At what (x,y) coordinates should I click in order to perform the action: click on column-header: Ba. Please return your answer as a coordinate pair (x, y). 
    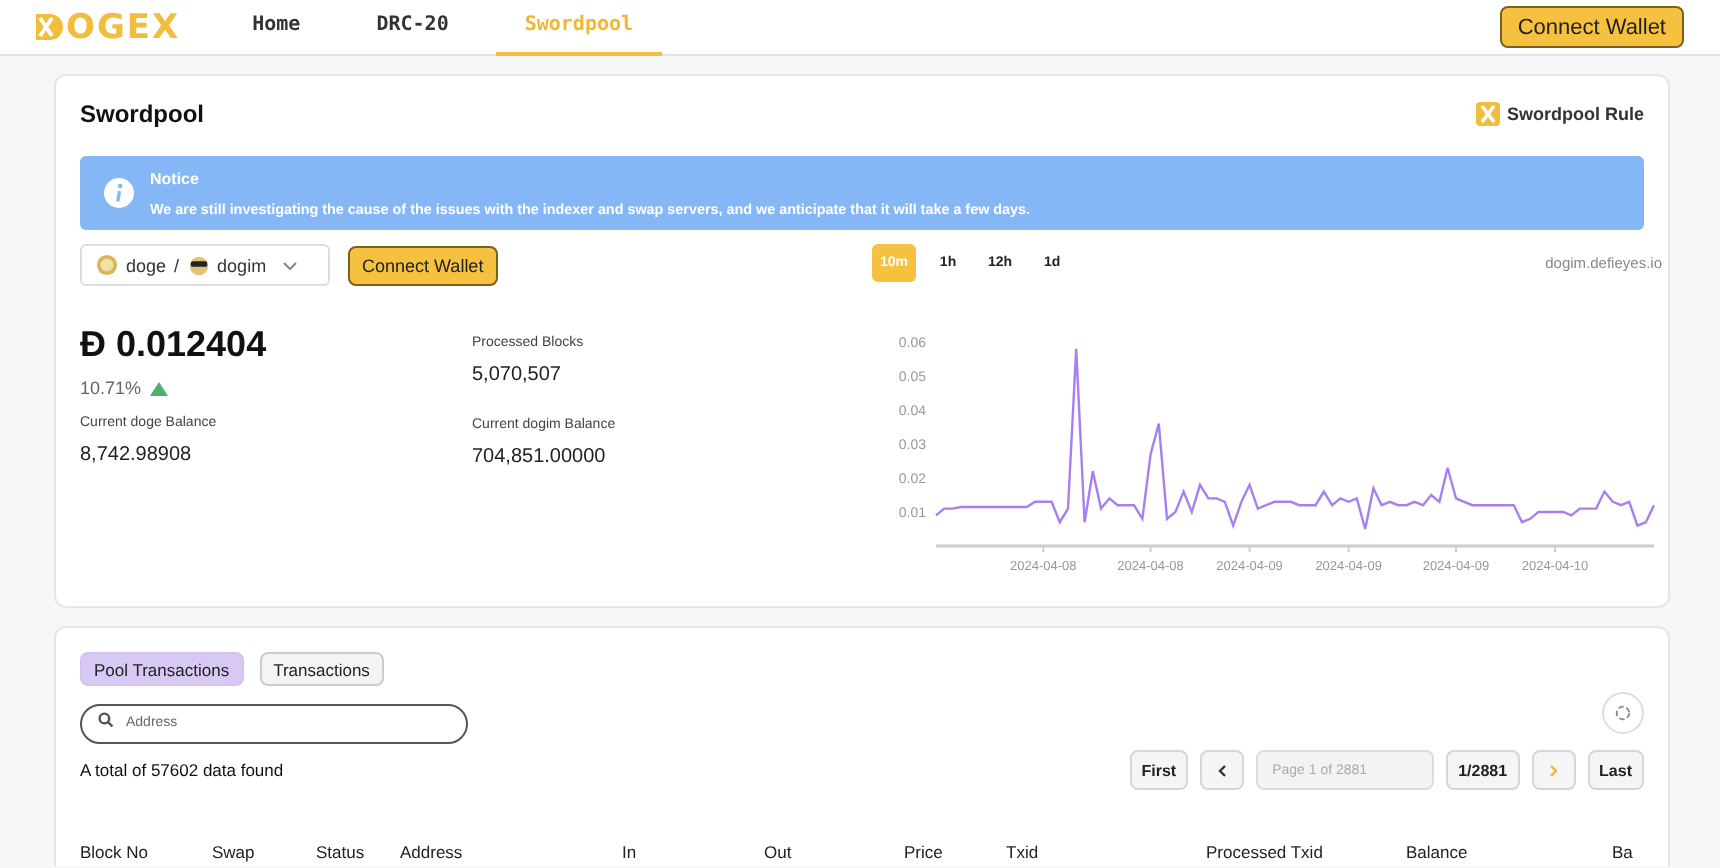
    Looking at the image, I should click on (1623, 852).